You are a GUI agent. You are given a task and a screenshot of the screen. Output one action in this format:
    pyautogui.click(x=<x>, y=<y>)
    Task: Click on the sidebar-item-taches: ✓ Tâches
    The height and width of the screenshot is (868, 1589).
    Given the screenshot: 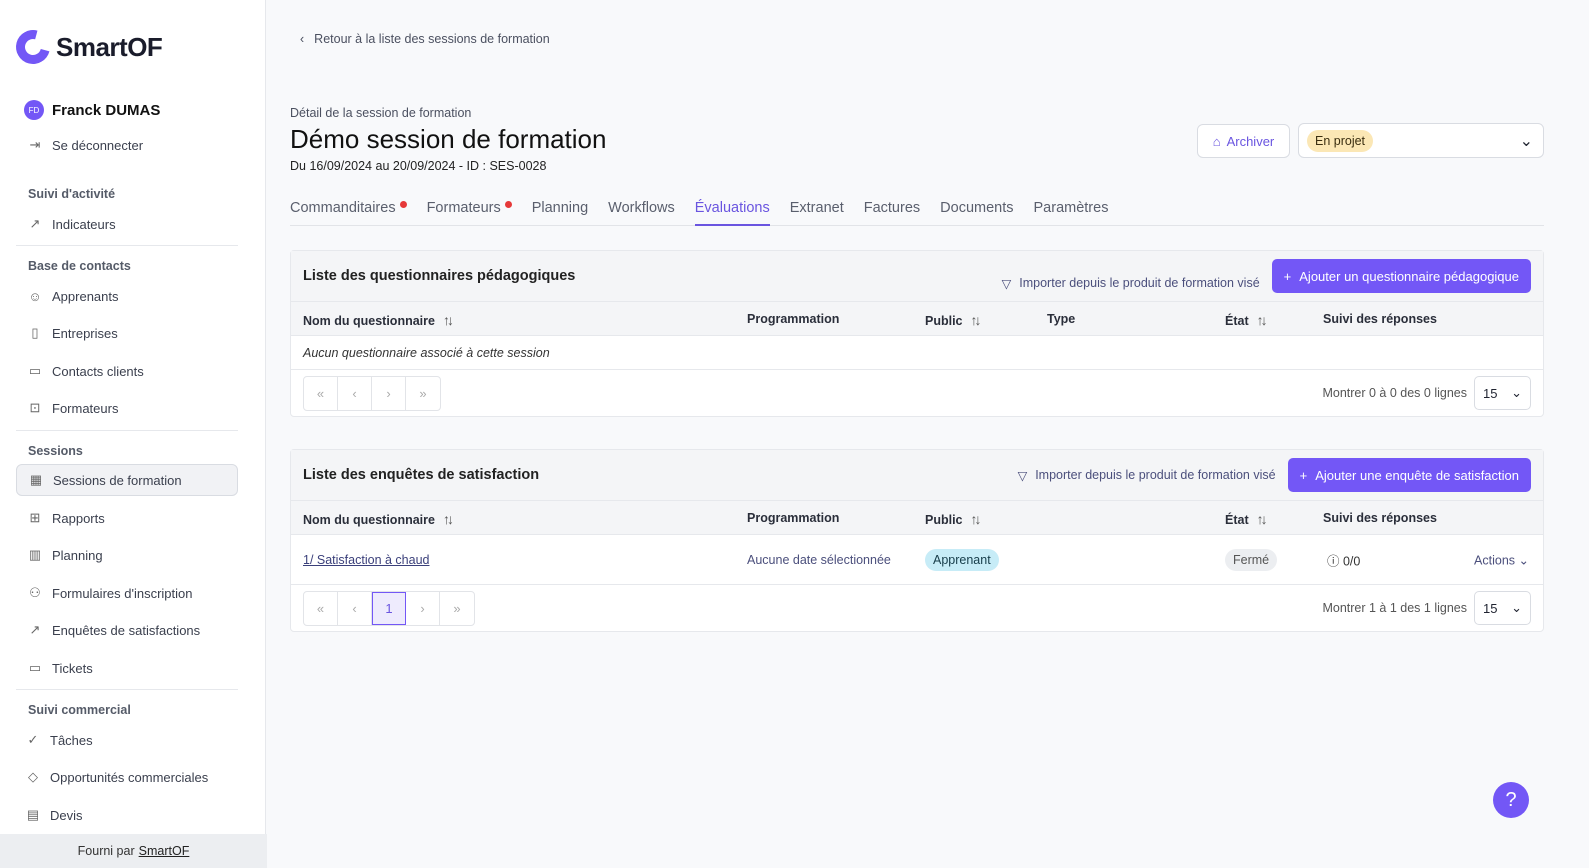 What is the action you would take?
    pyautogui.click(x=127, y=740)
    